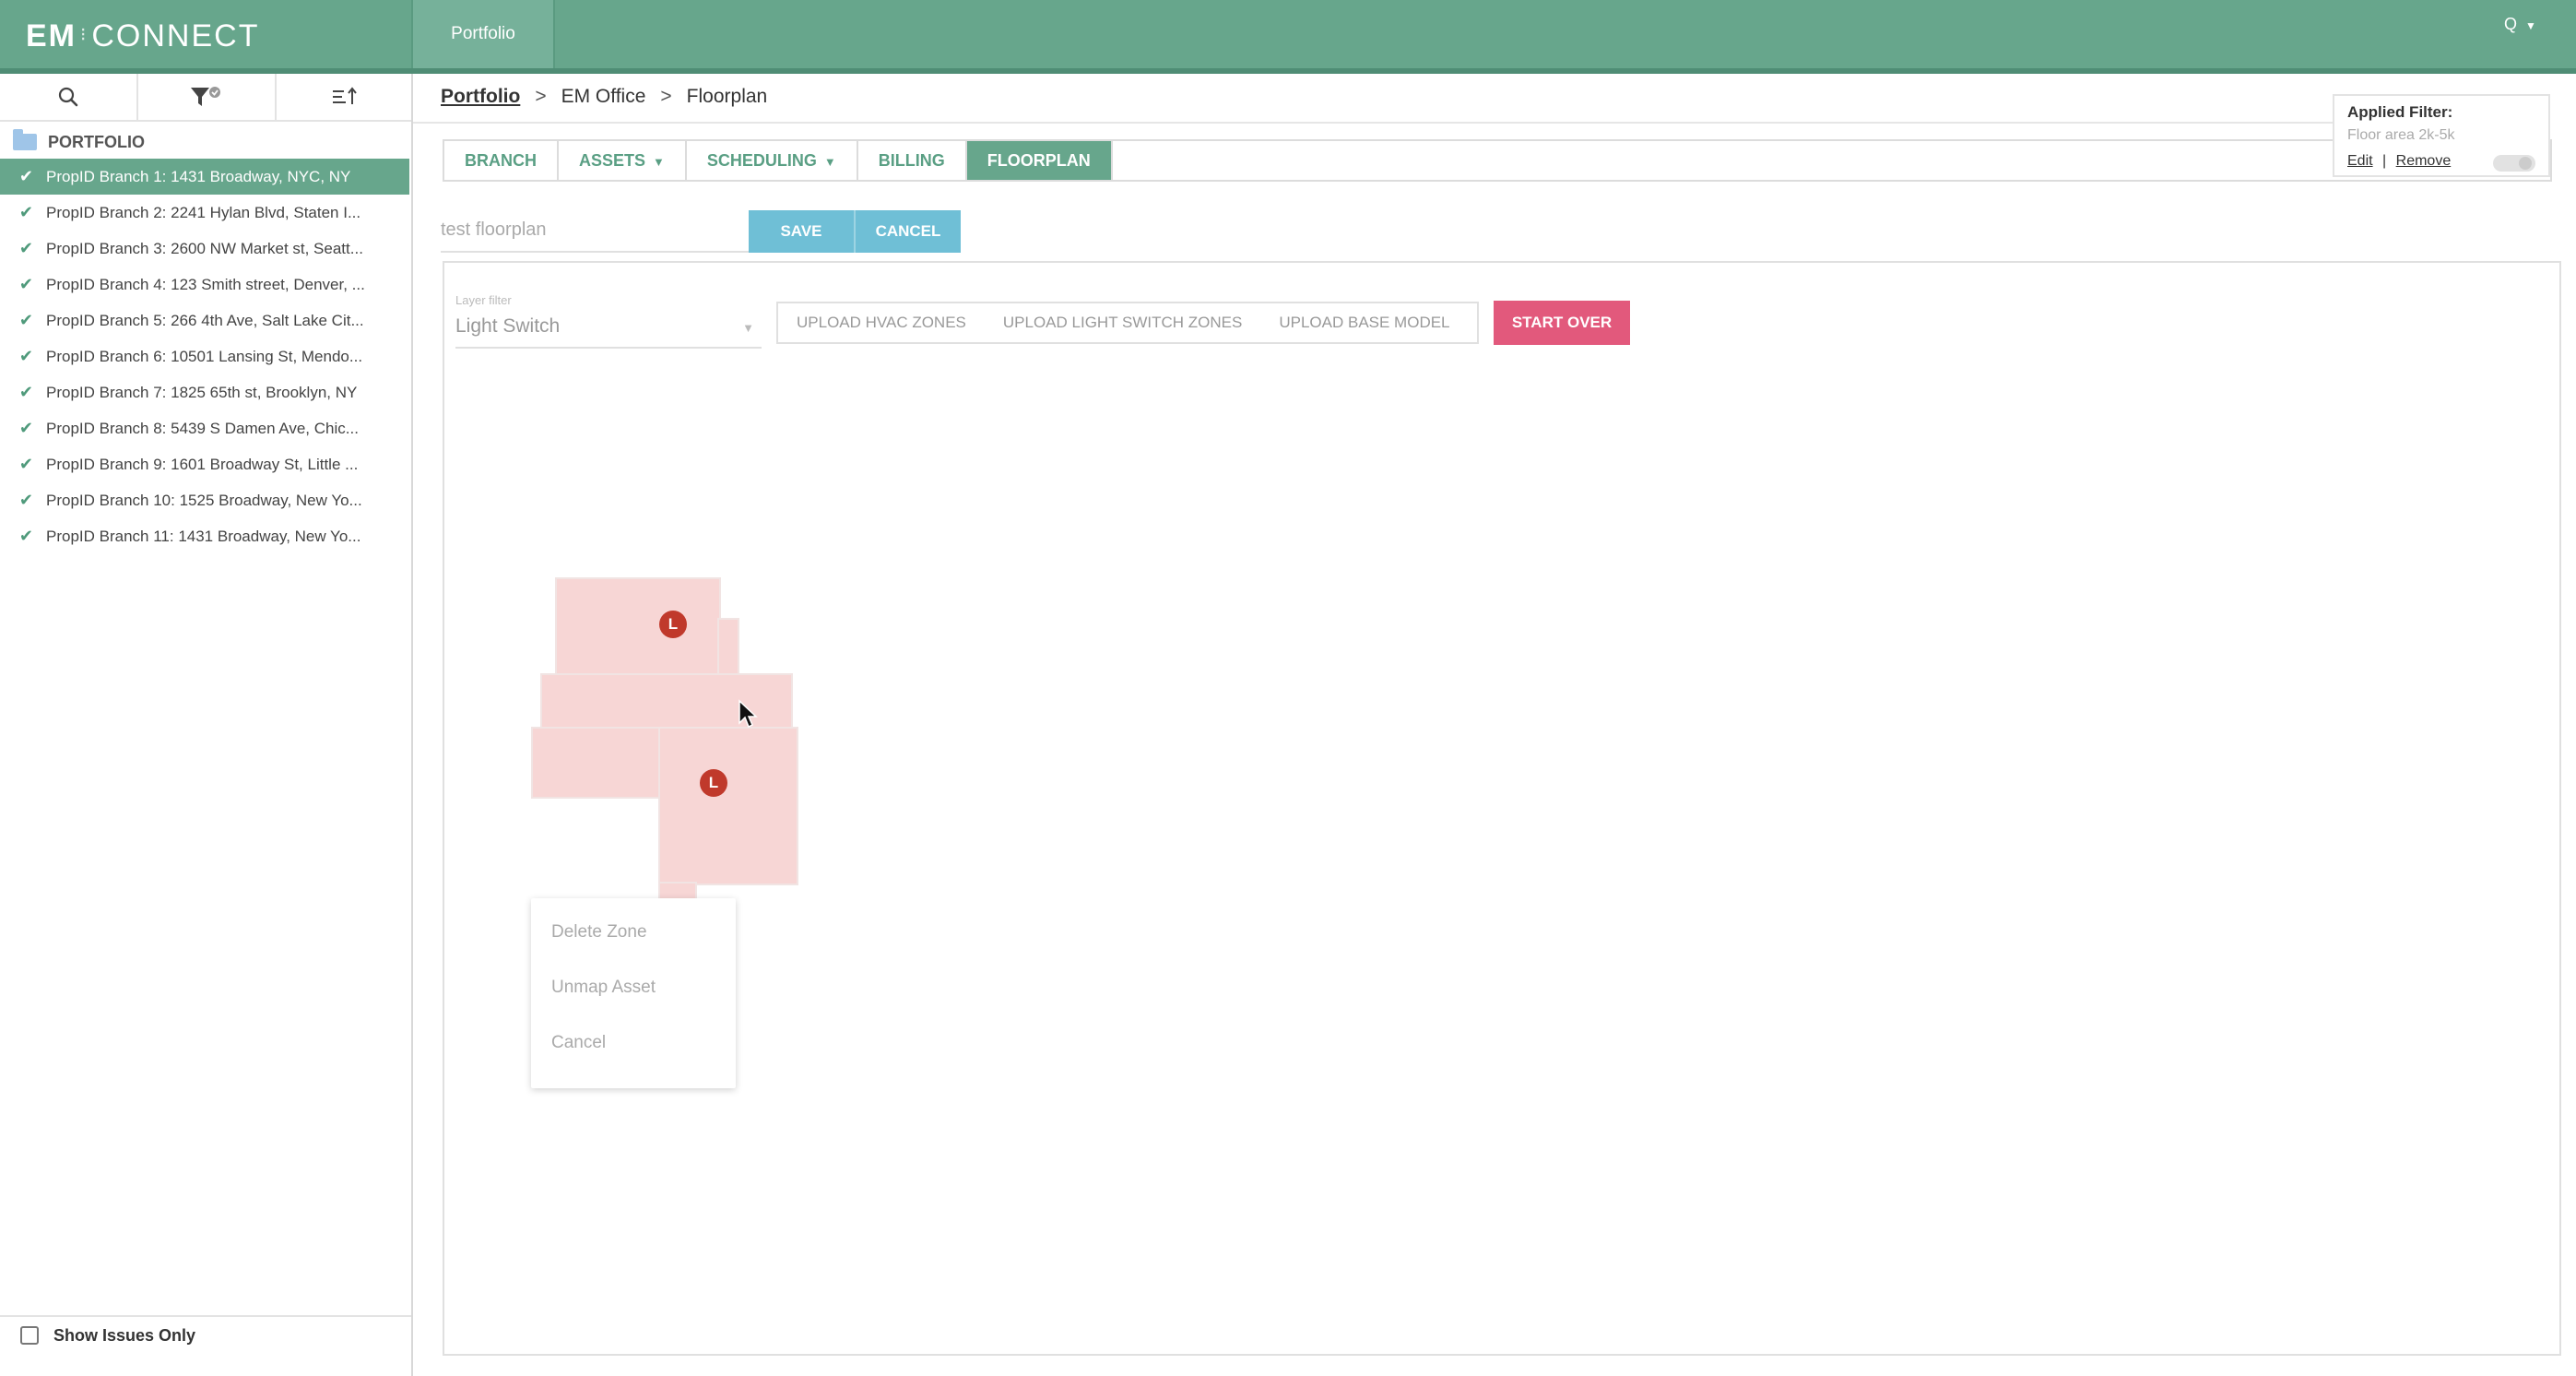 This screenshot has width=2576, height=1376. Describe the element at coordinates (1562, 323) in the screenshot. I see `start-over-button: START OVER` at that location.